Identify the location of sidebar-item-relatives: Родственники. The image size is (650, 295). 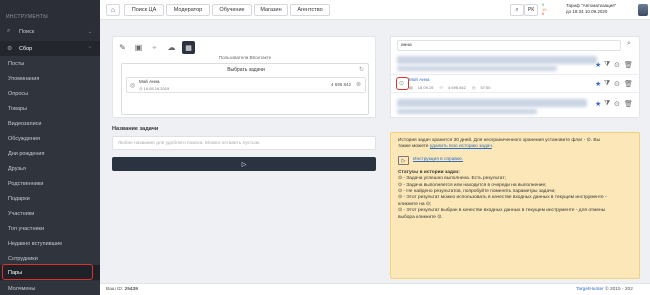
(50, 183).